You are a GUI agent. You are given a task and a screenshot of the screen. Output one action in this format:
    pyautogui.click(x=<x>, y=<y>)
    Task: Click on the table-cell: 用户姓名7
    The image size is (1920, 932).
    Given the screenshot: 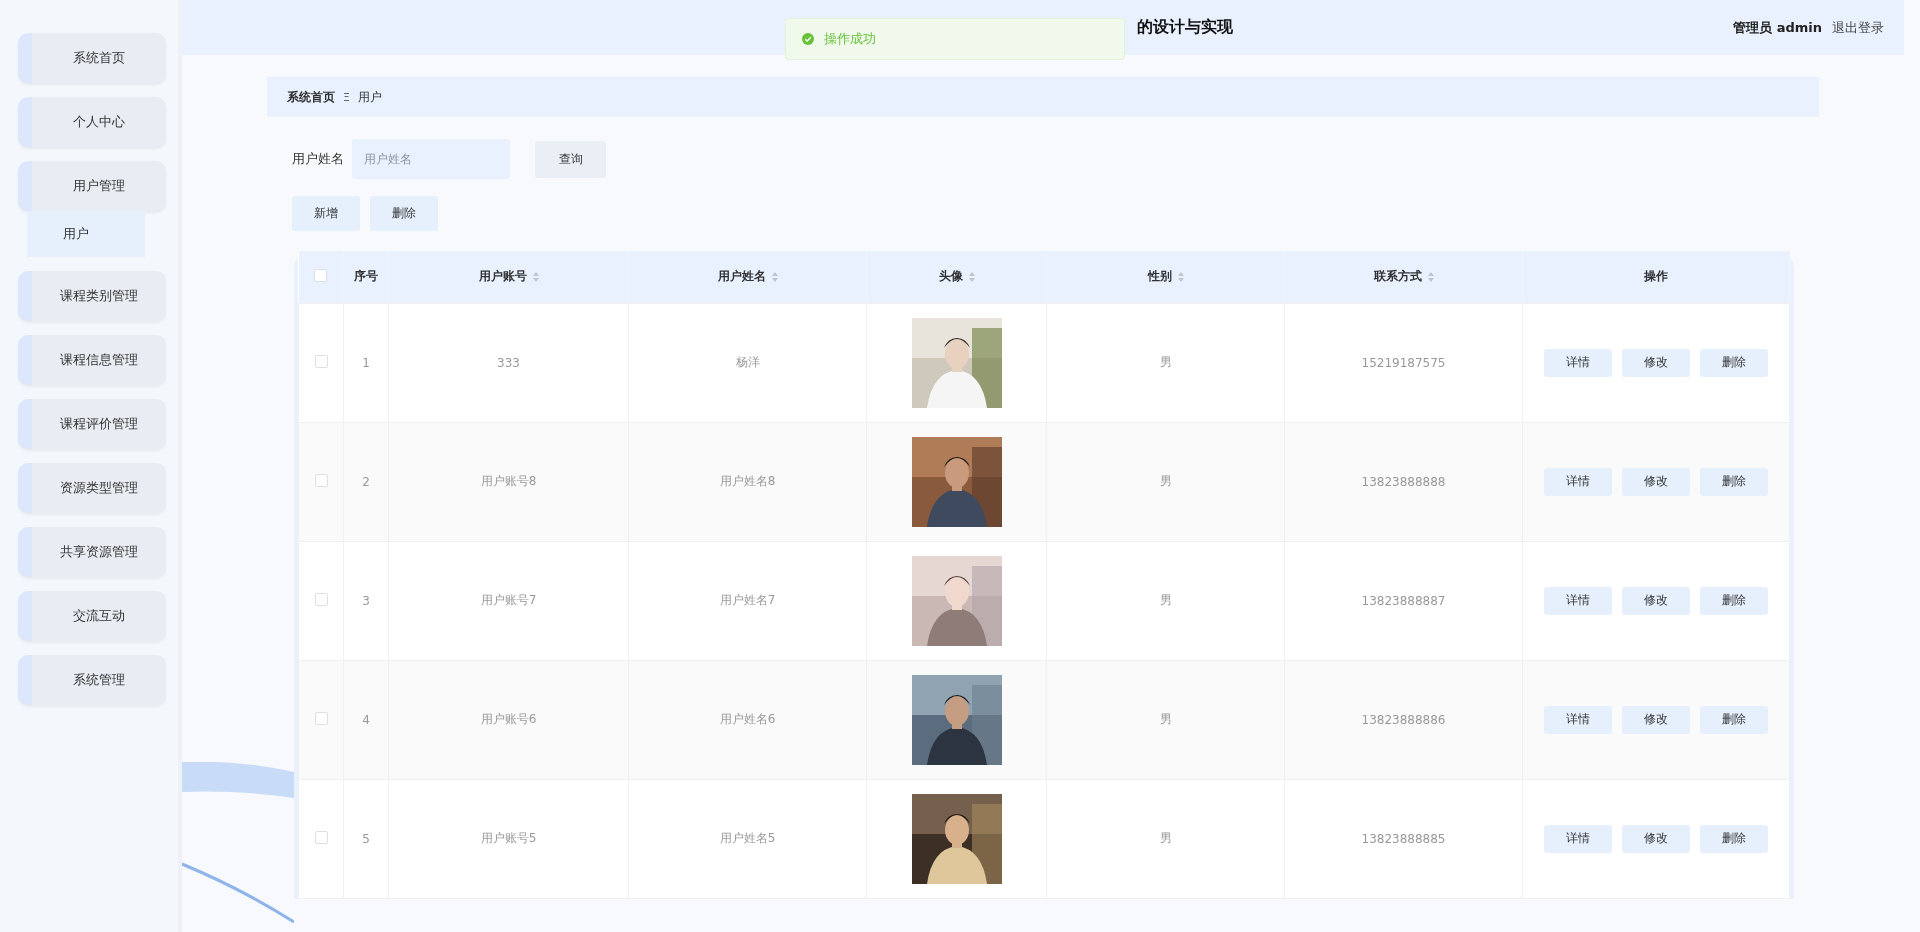 What is the action you would take?
    pyautogui.click(x=747, y=600)
    